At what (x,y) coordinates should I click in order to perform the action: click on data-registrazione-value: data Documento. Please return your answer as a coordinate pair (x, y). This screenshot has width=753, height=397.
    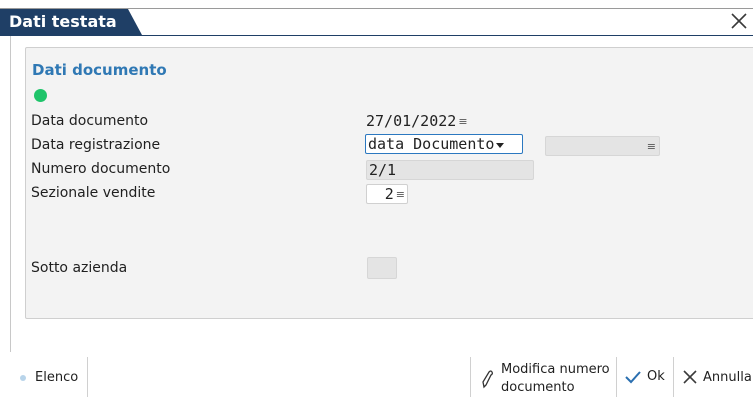
    Looking at the image, I should click on (431, 144).